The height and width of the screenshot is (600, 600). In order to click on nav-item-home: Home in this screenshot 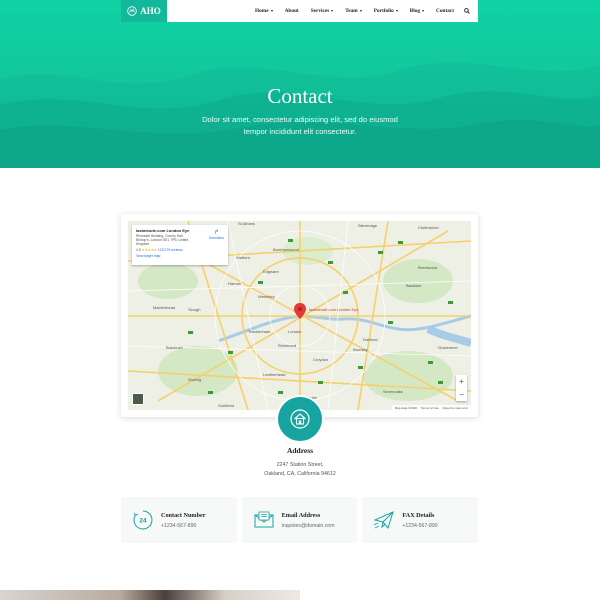, I will do `click(264, 11)`.